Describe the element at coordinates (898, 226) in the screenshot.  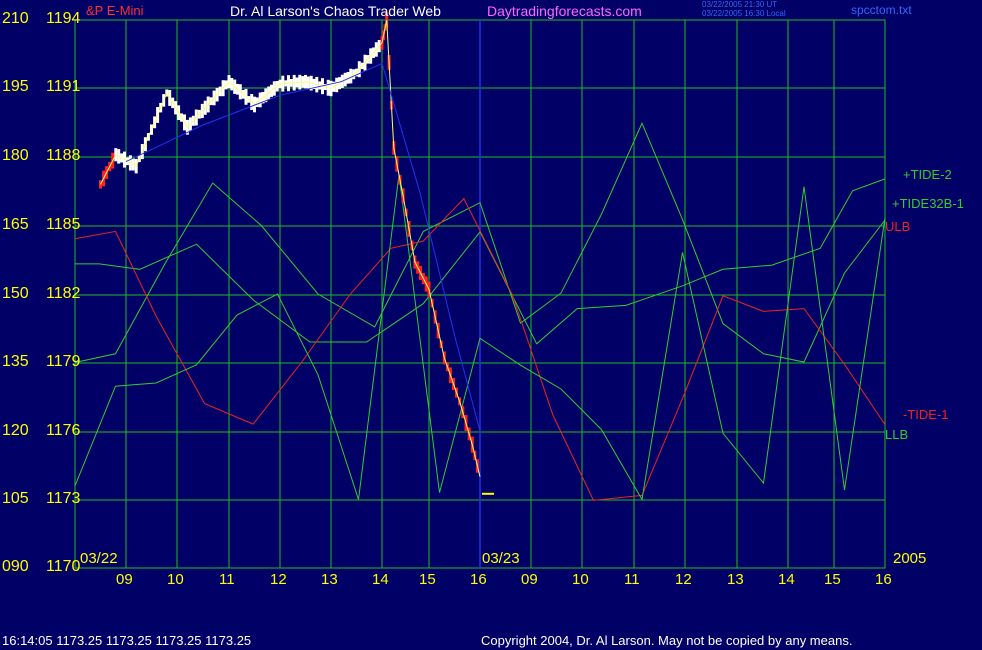
I see `legend-ulb: ULB` at that location.